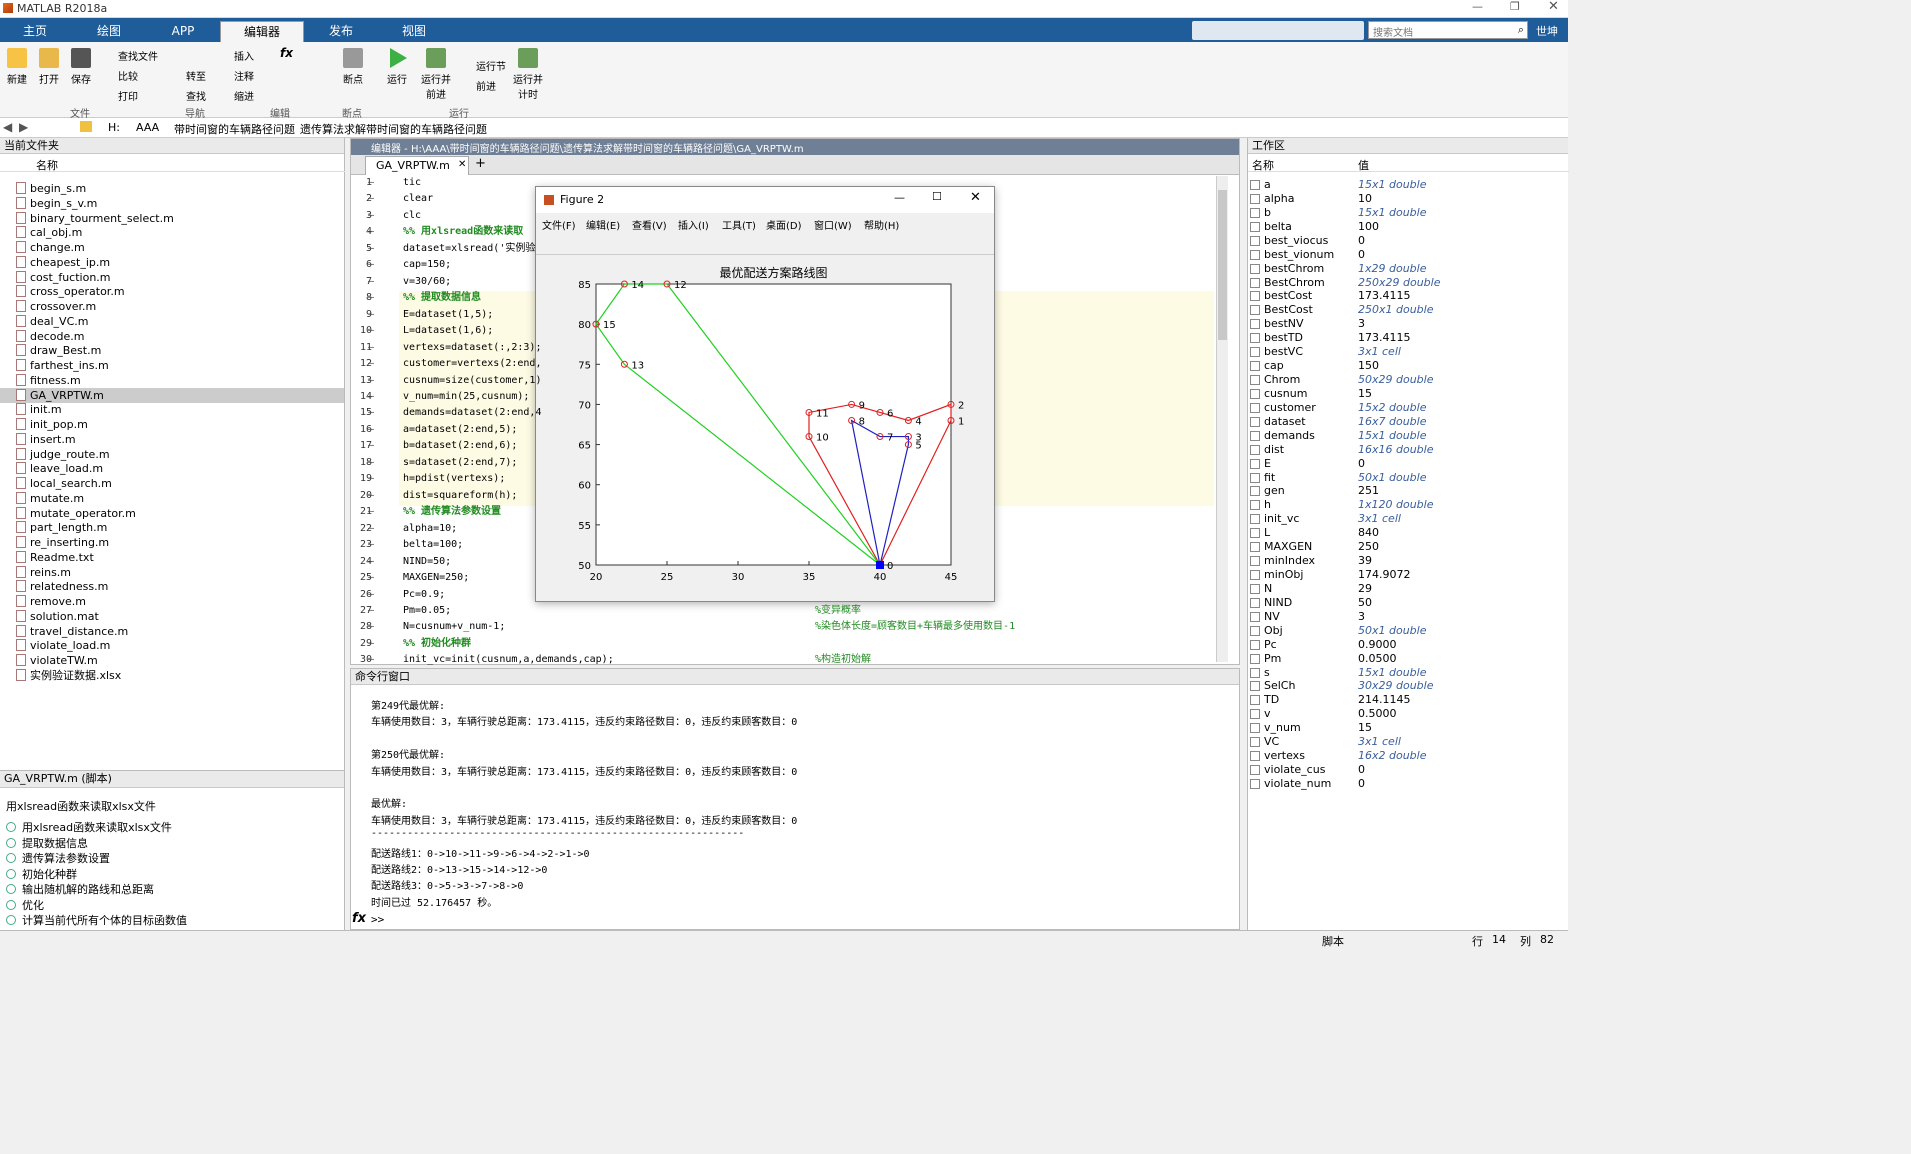 This screenshot has height=1154, width=1911. I want to click on code-line: 4—%% 用xlsread函数来读取, so click(261, 232).